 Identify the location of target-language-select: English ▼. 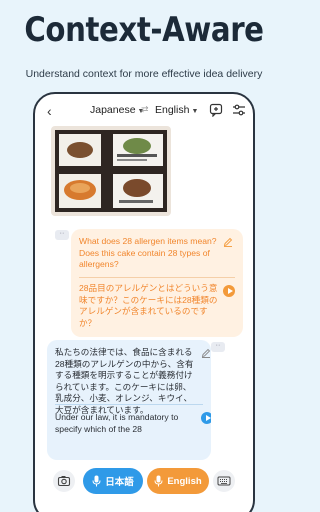
(176, 110).